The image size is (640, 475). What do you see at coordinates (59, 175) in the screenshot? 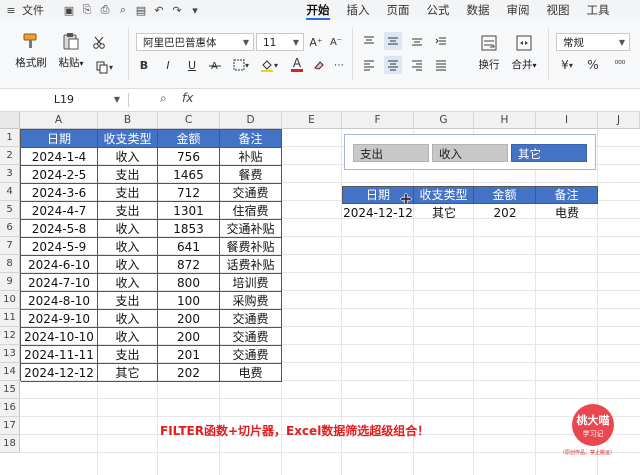
I see `table-cell: 2024-2-5` at bounding box center [59, 175].